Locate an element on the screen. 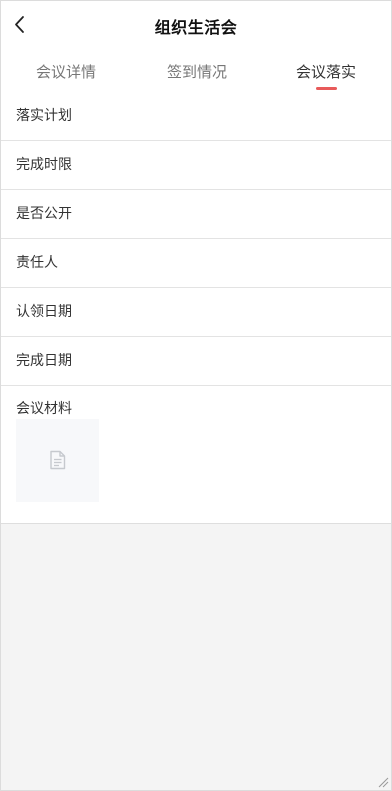  field-deadline: 完成时限 is located at coordinates (196, 165).